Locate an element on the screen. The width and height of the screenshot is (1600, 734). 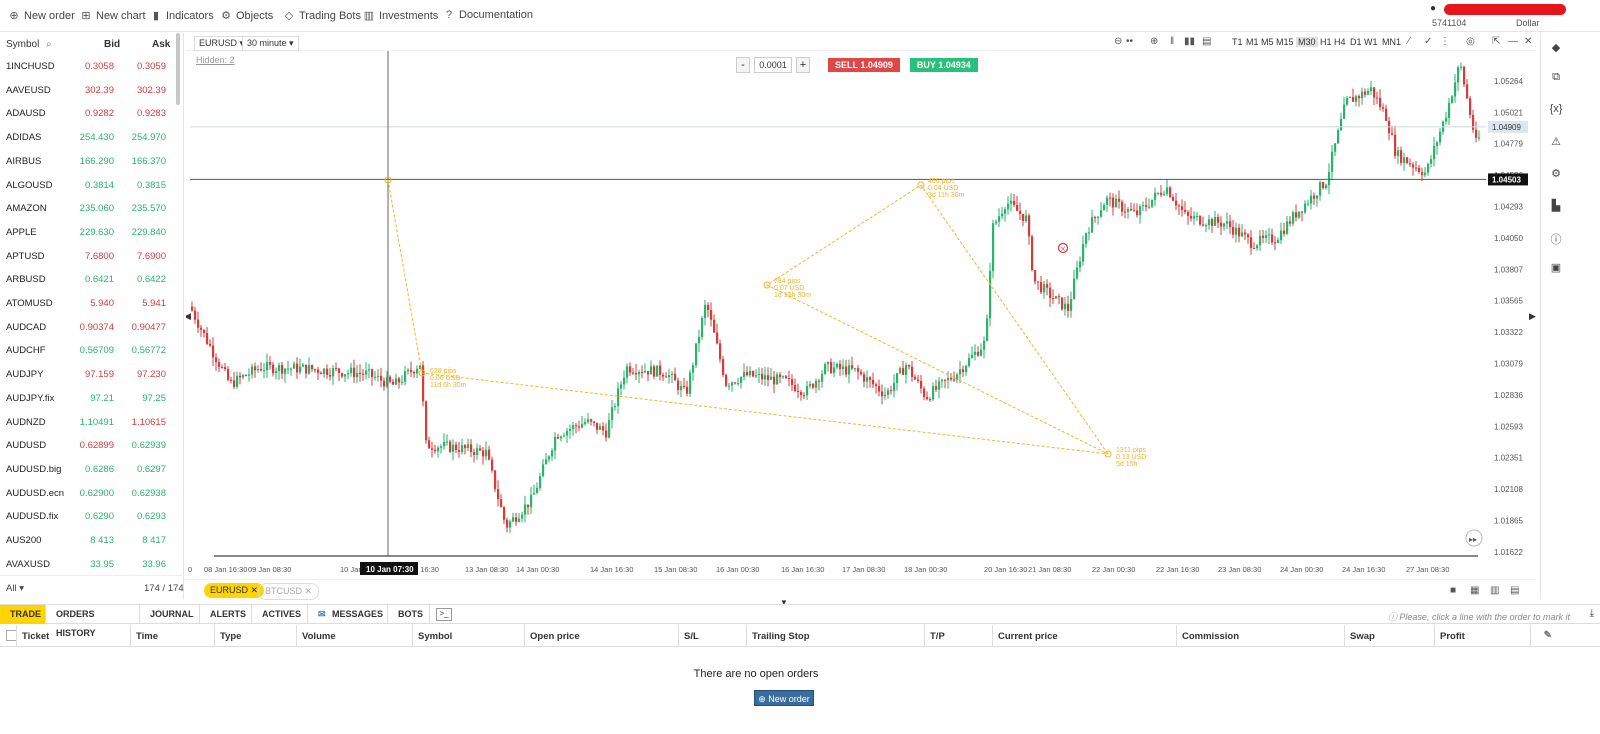
symbol-row-audusd-fix: AUDUSD.fix 0.6290 0.6293 is located at coordinates (89, 516).